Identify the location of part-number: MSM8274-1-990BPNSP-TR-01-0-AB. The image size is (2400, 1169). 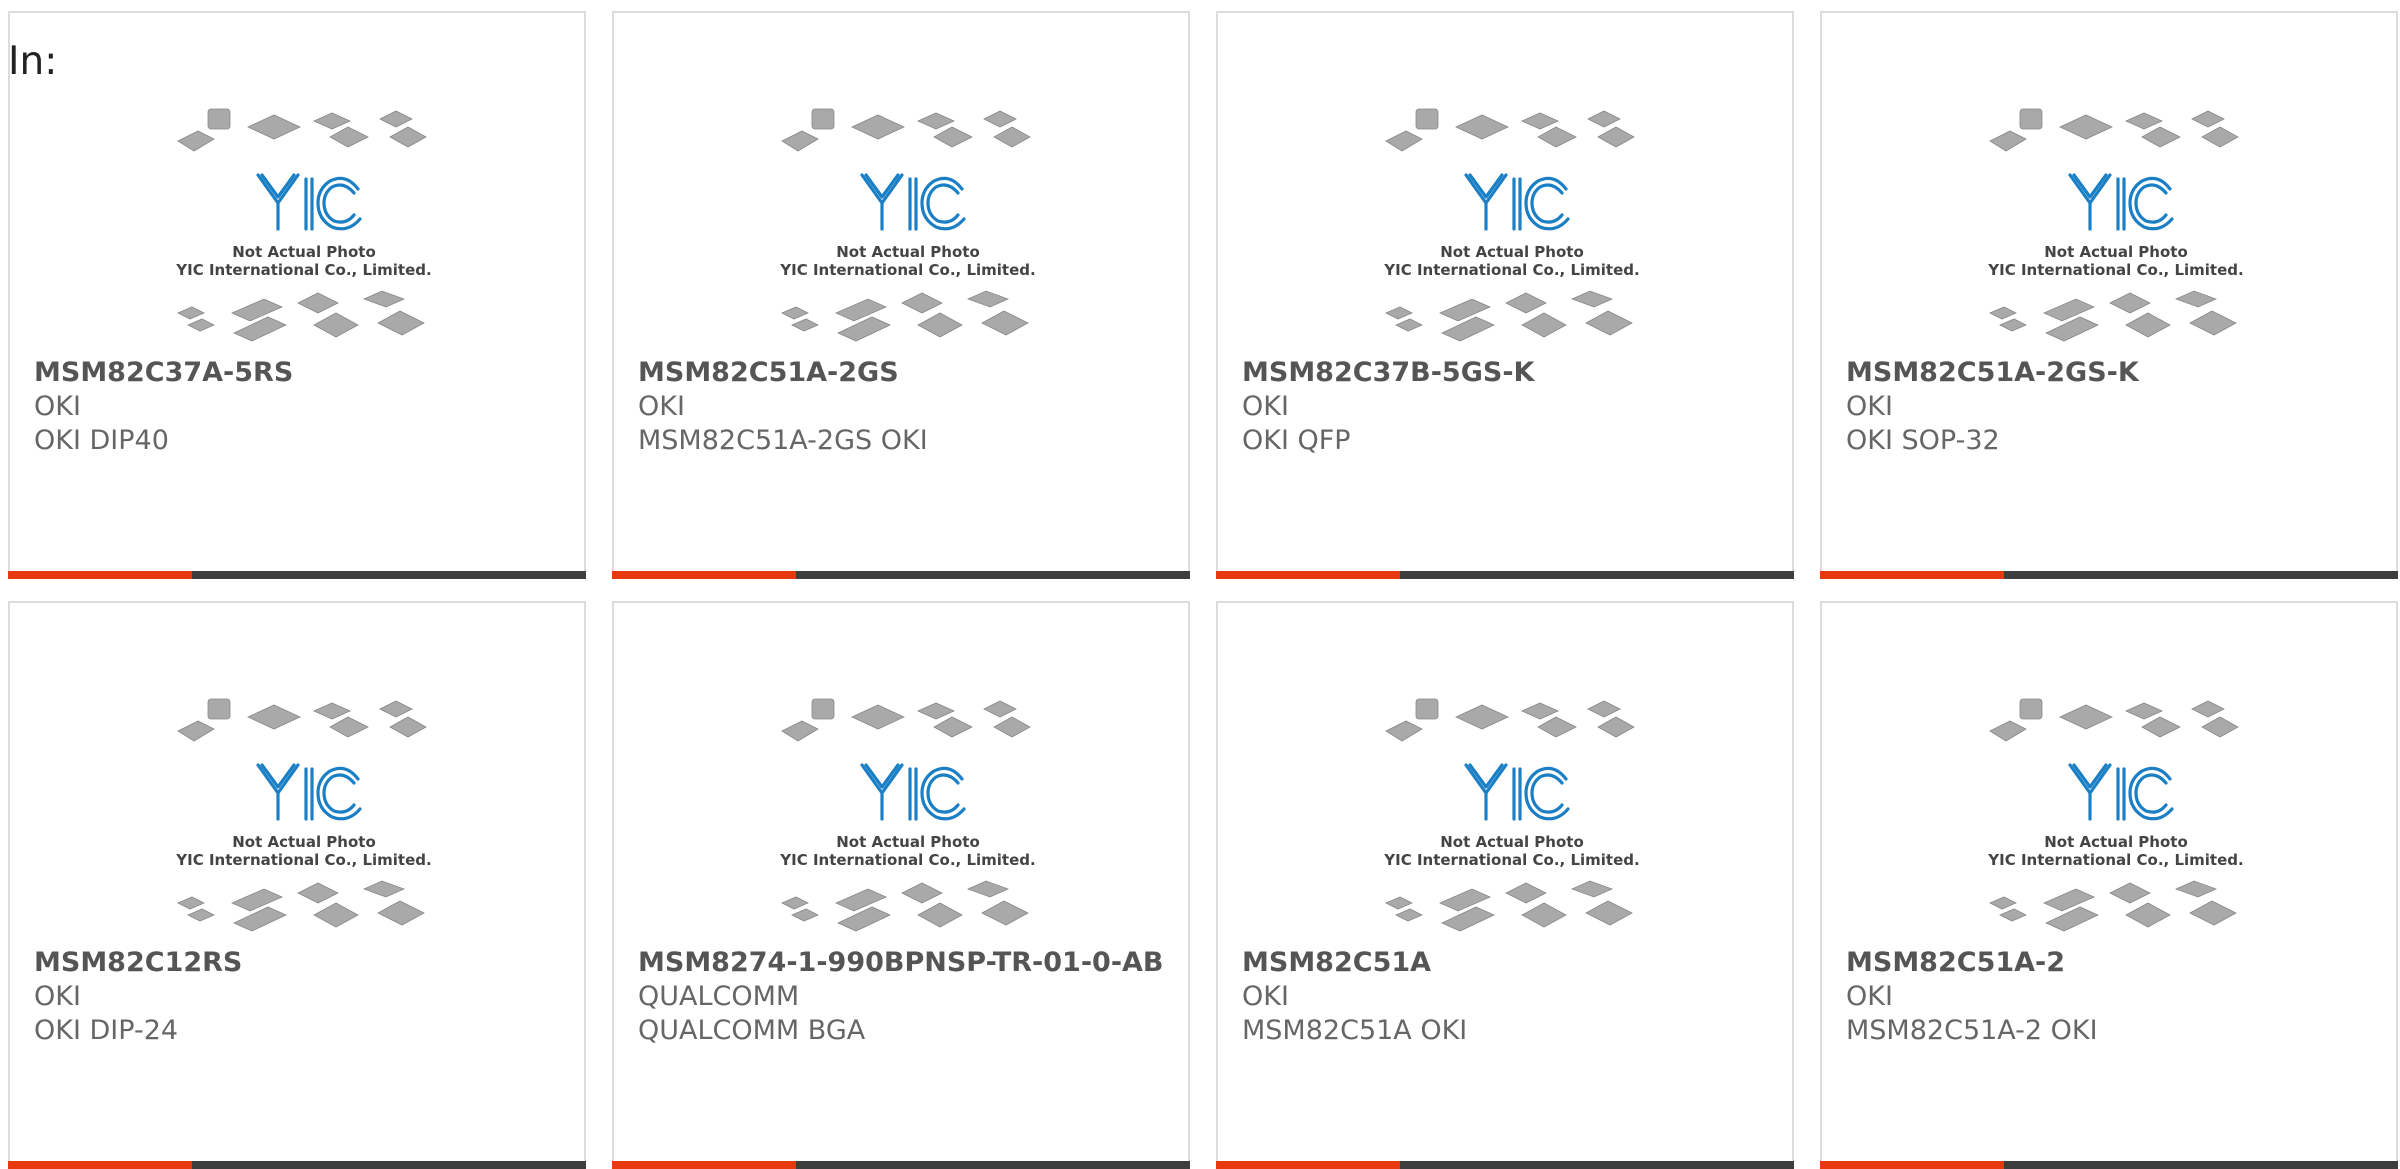
(901, 962).